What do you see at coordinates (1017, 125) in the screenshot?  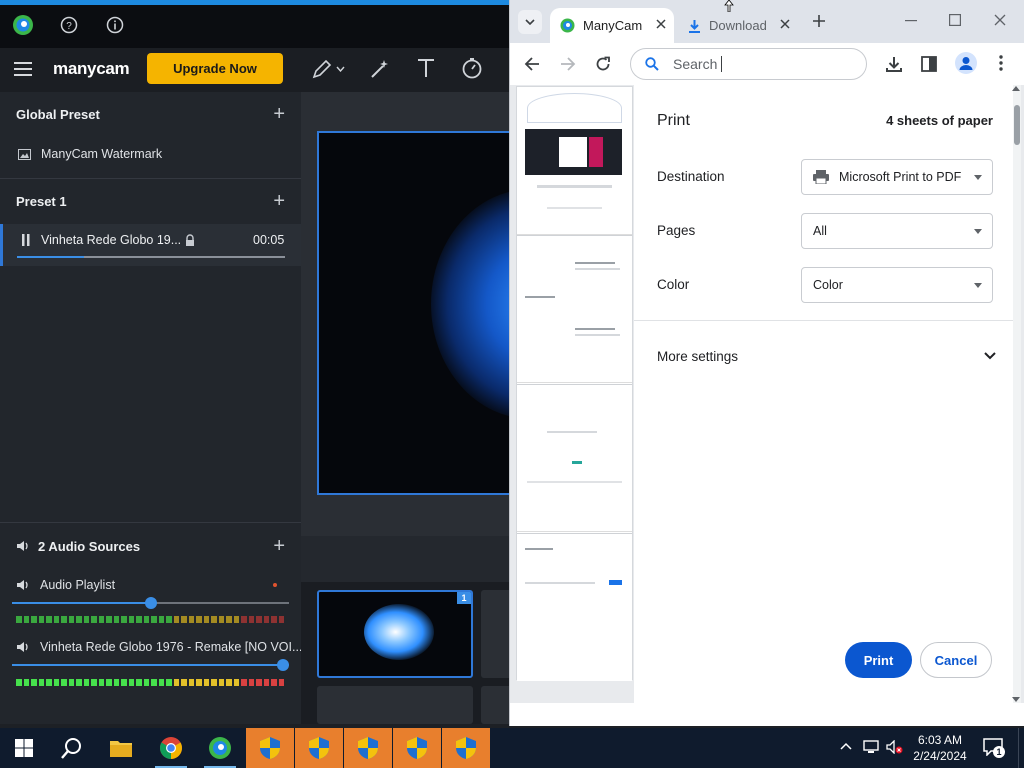 I see `scrollbar-thumb` at bounding box center [1017, 125].